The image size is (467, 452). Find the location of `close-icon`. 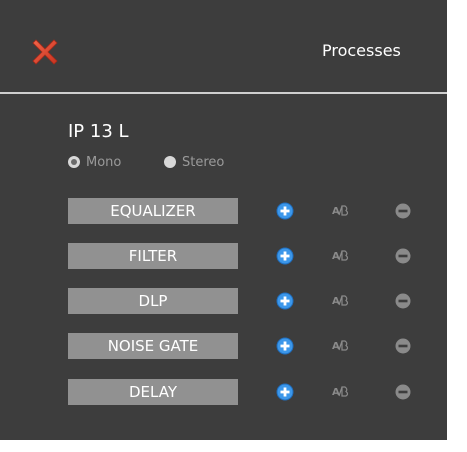

close-icon is located at coordinates (45, 52).